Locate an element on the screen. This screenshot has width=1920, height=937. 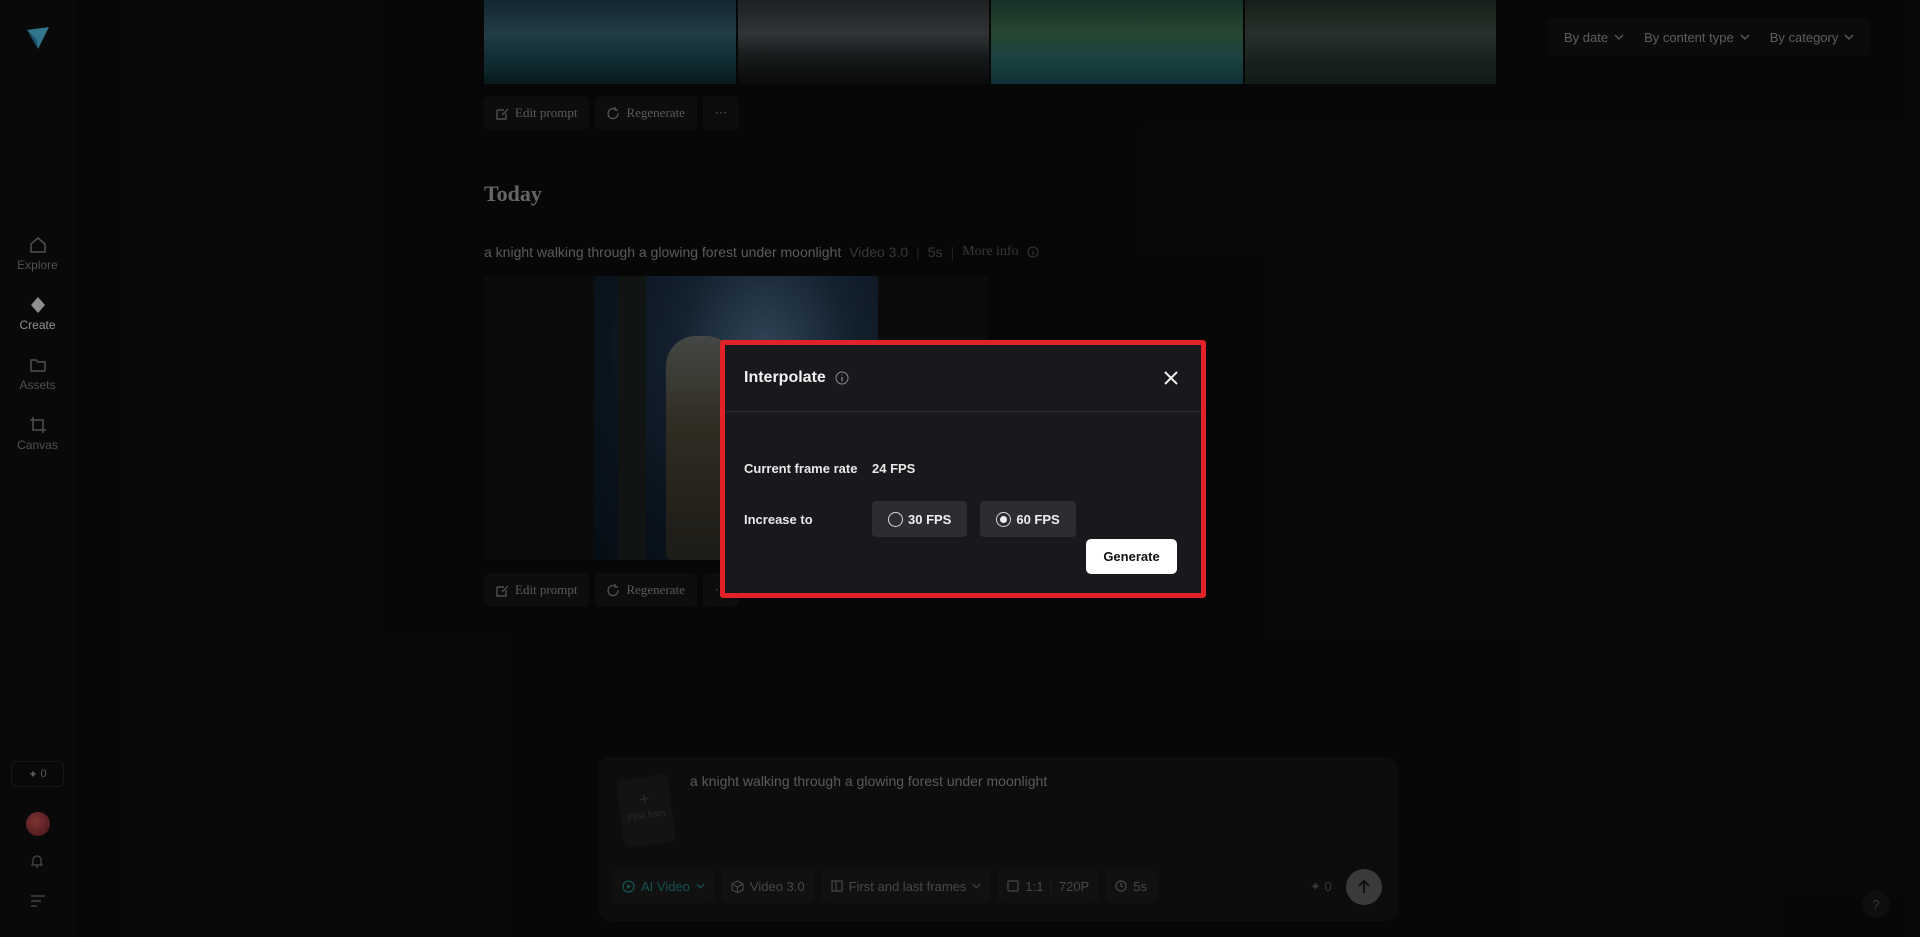
arrow-up-icon is located at coordinates (1364, 886).